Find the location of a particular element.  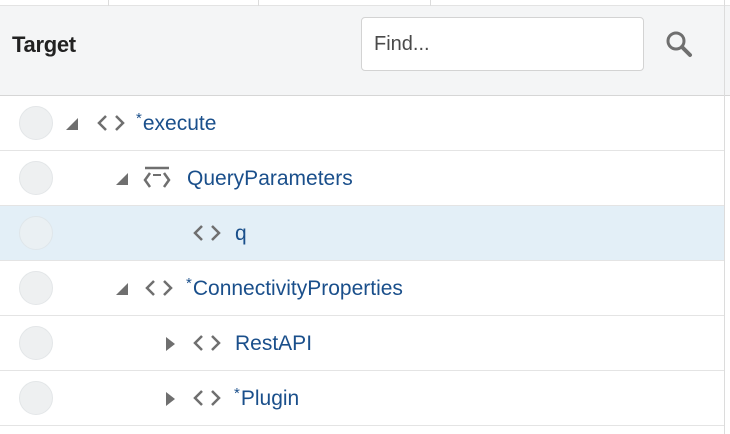

node-name: Plugin is located at coordinates (270, 398).